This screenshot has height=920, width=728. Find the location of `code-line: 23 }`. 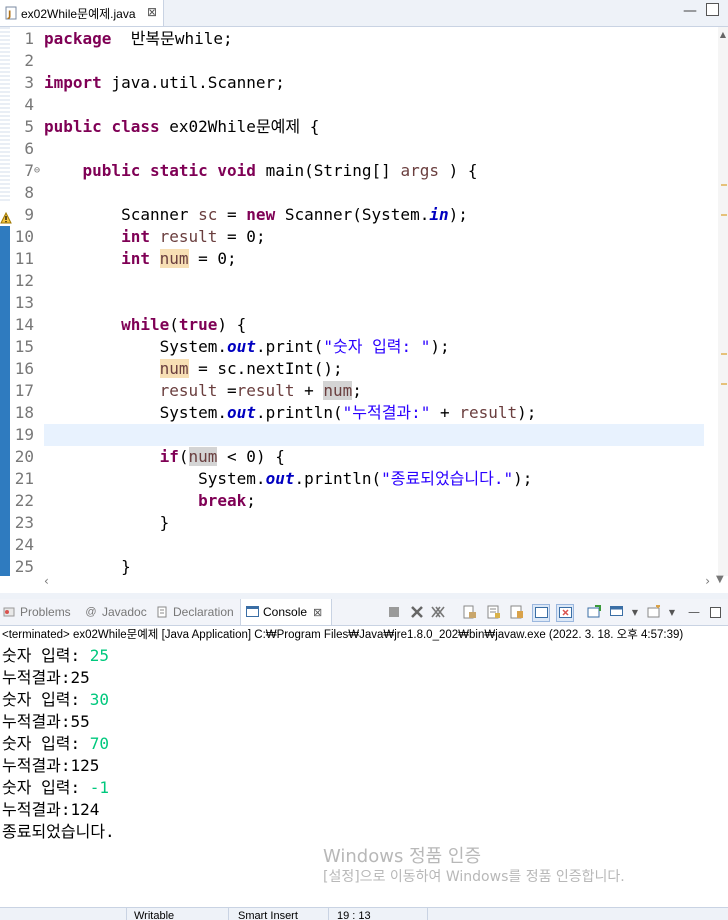

code-line: 23 } is located at coordinates (359, 523).